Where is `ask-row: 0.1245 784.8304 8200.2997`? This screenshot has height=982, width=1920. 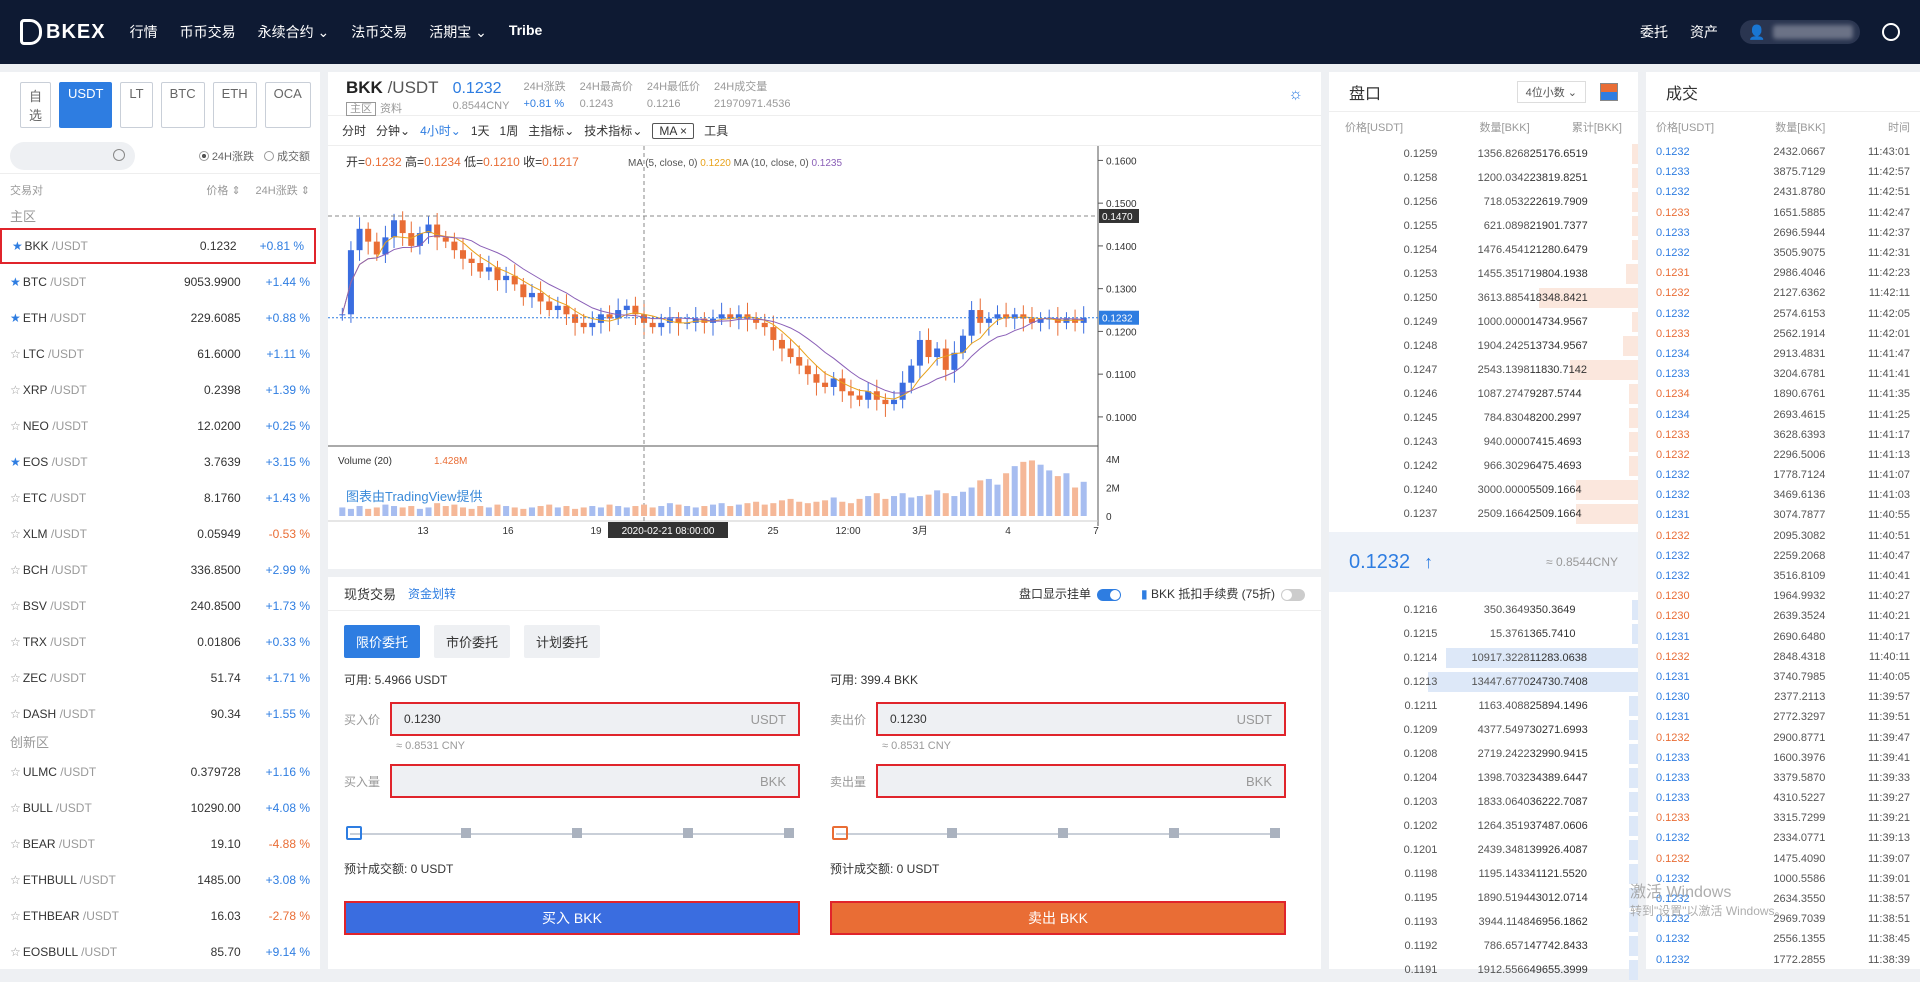
ask-row: 0.1245 784.8304 8200.2997 is located at coordinates (1483, 418).